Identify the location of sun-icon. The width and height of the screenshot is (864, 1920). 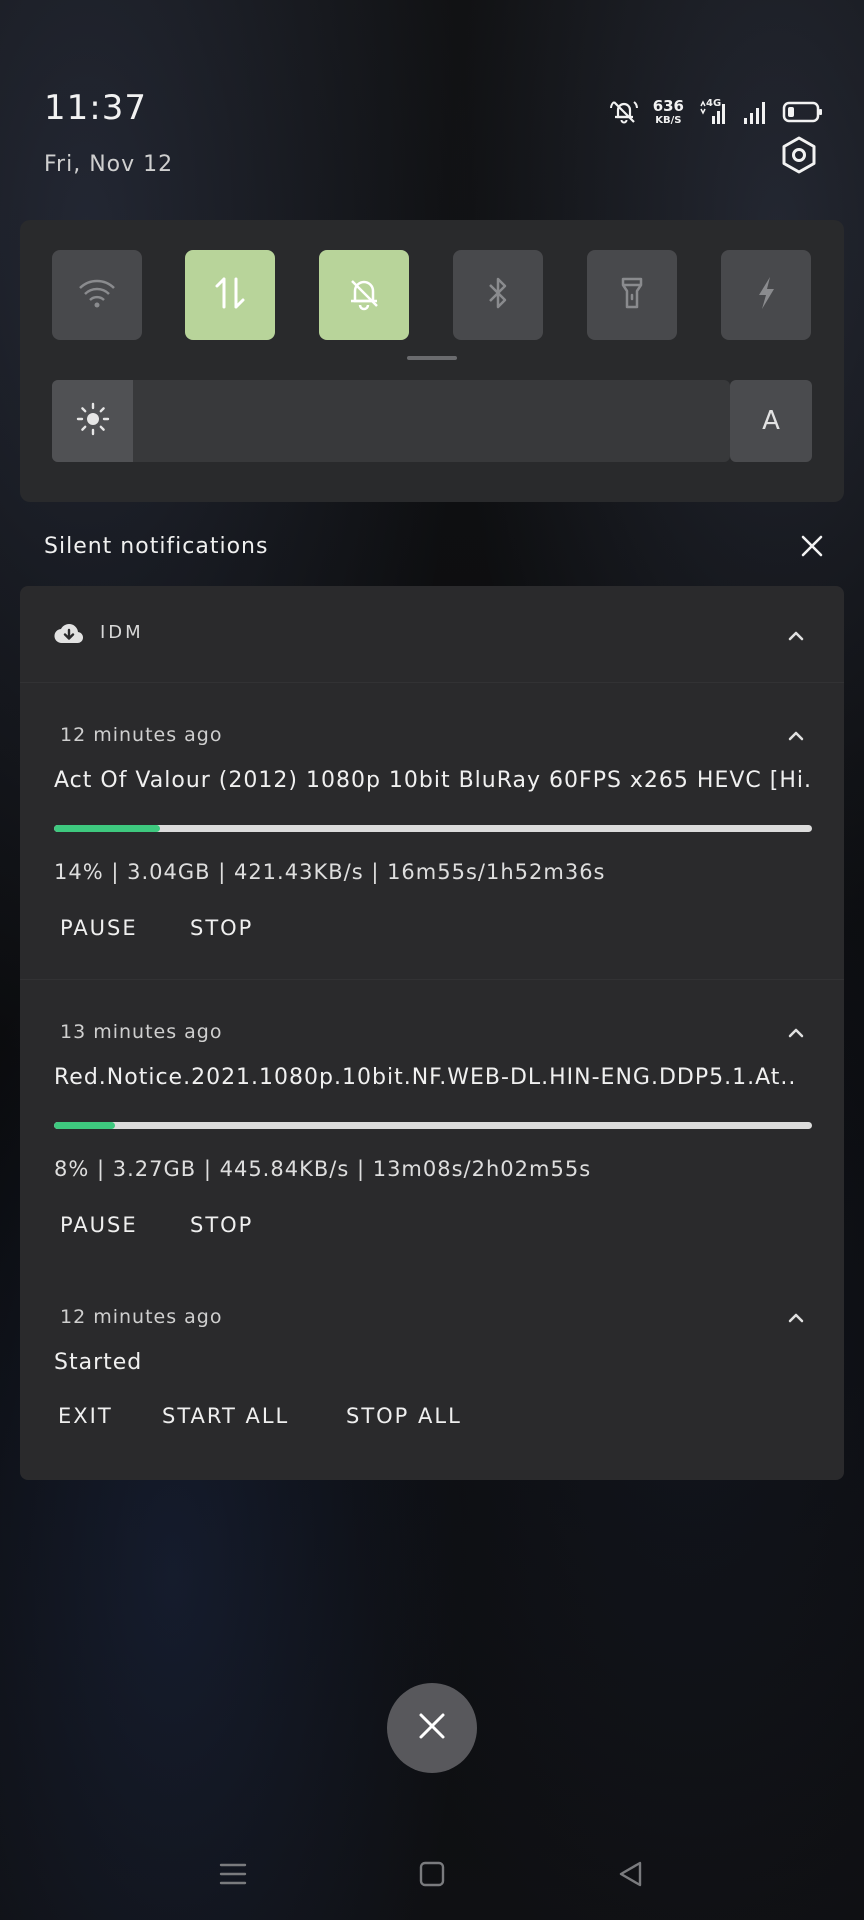
(93, 421).